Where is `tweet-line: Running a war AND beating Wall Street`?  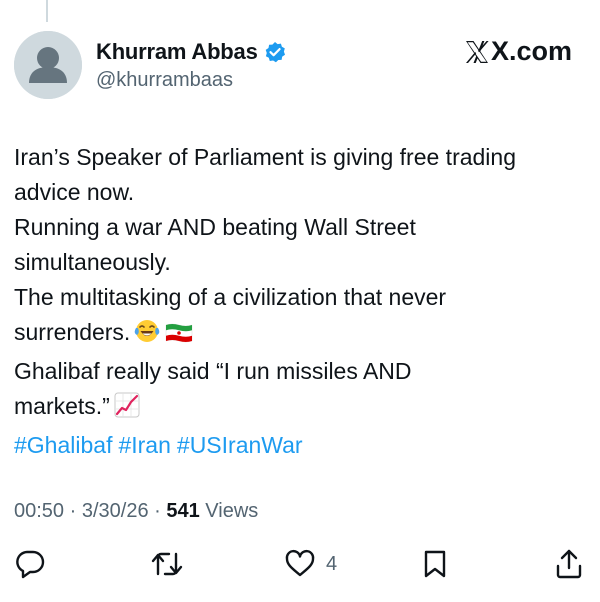
tweet-line: Running a war AND beating Wall Street is located at coordinates (215, 227).